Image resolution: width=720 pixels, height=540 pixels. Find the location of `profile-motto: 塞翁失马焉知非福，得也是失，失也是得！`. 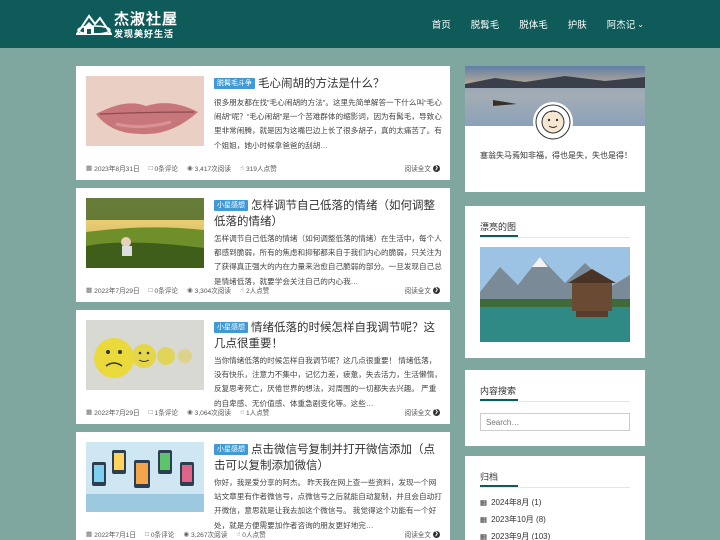

profile-motto: 塞翁失马焉知非福，得也是失，失也是得！ is located at coordinates (556, 155).